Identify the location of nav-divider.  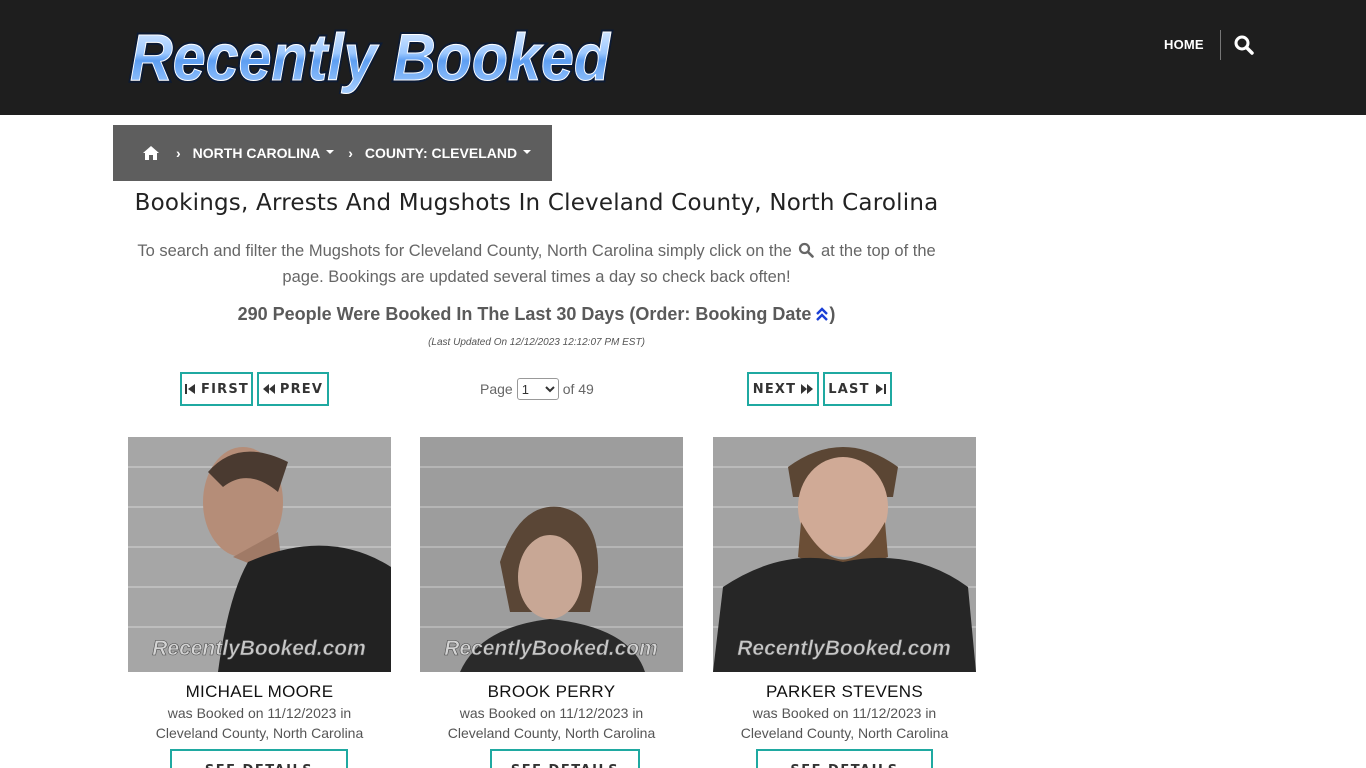
(1220, 45).